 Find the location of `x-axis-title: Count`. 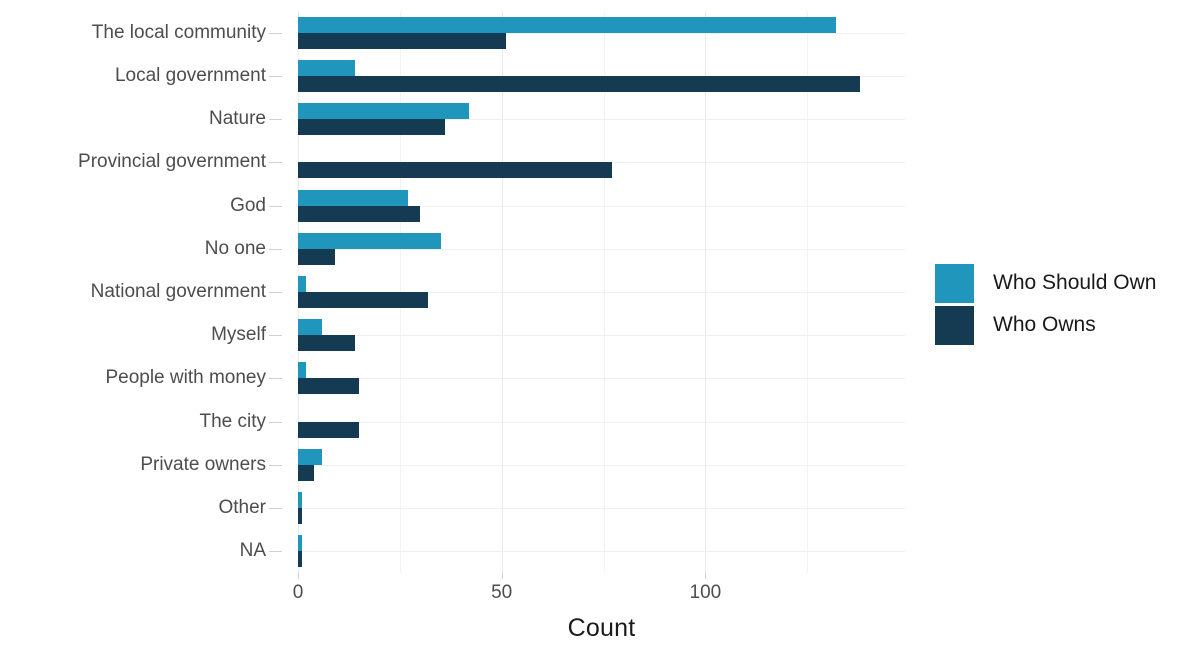

x-axis-title: Count is located at coordinates (601, 628).